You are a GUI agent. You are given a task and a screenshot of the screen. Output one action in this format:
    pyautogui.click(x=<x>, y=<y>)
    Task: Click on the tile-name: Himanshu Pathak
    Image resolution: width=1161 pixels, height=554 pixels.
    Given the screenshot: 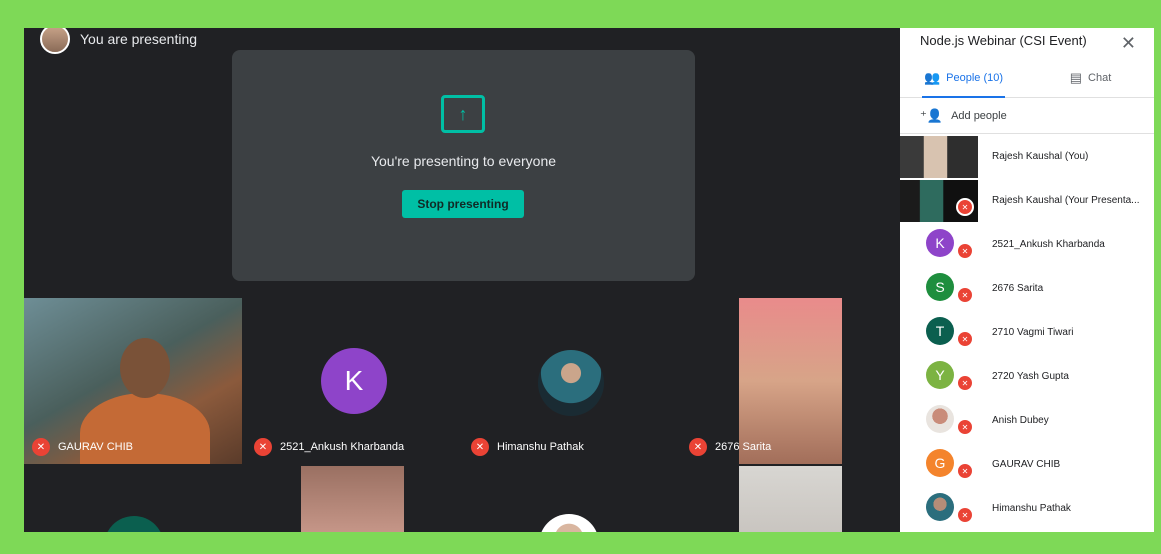 What is the action you would take?
    pyautogui.click(x=540, y=447)
    